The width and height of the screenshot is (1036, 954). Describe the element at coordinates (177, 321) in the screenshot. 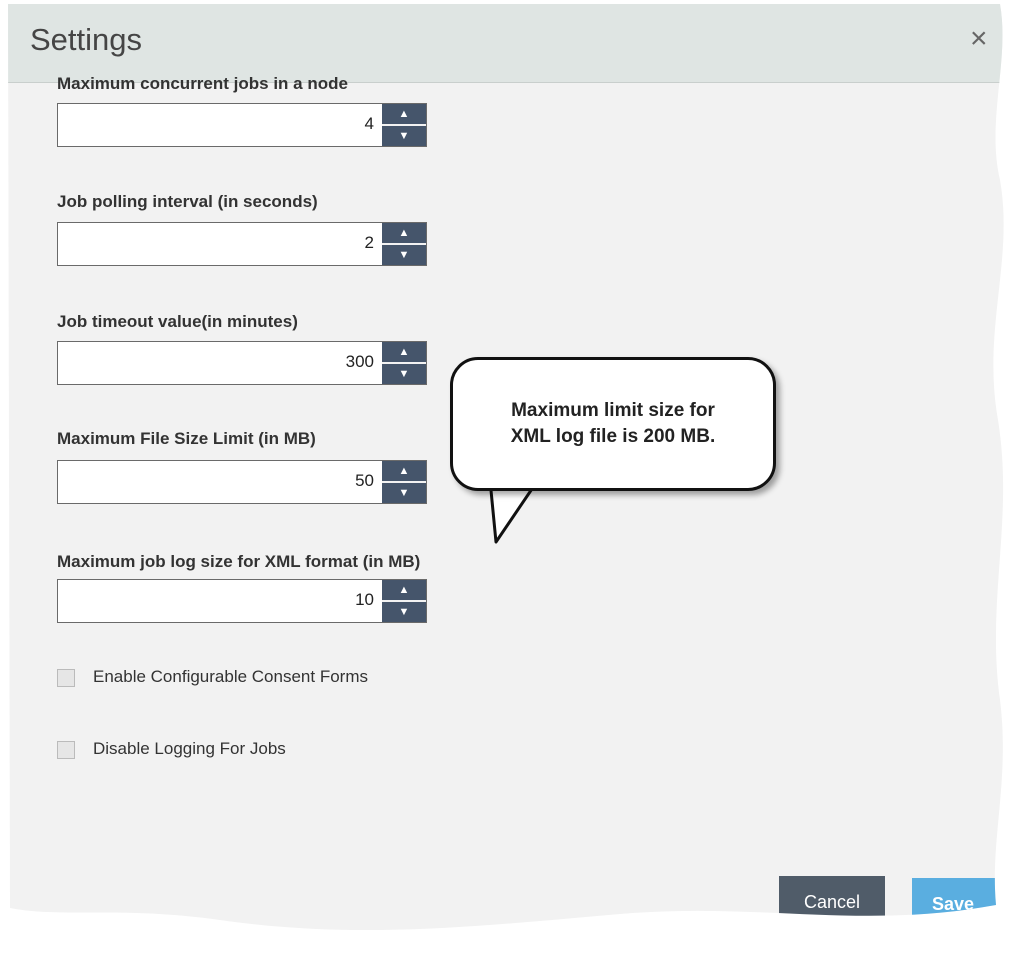

I see `field-label-job-timeout: Job timeout value(in minutes)` at that location.